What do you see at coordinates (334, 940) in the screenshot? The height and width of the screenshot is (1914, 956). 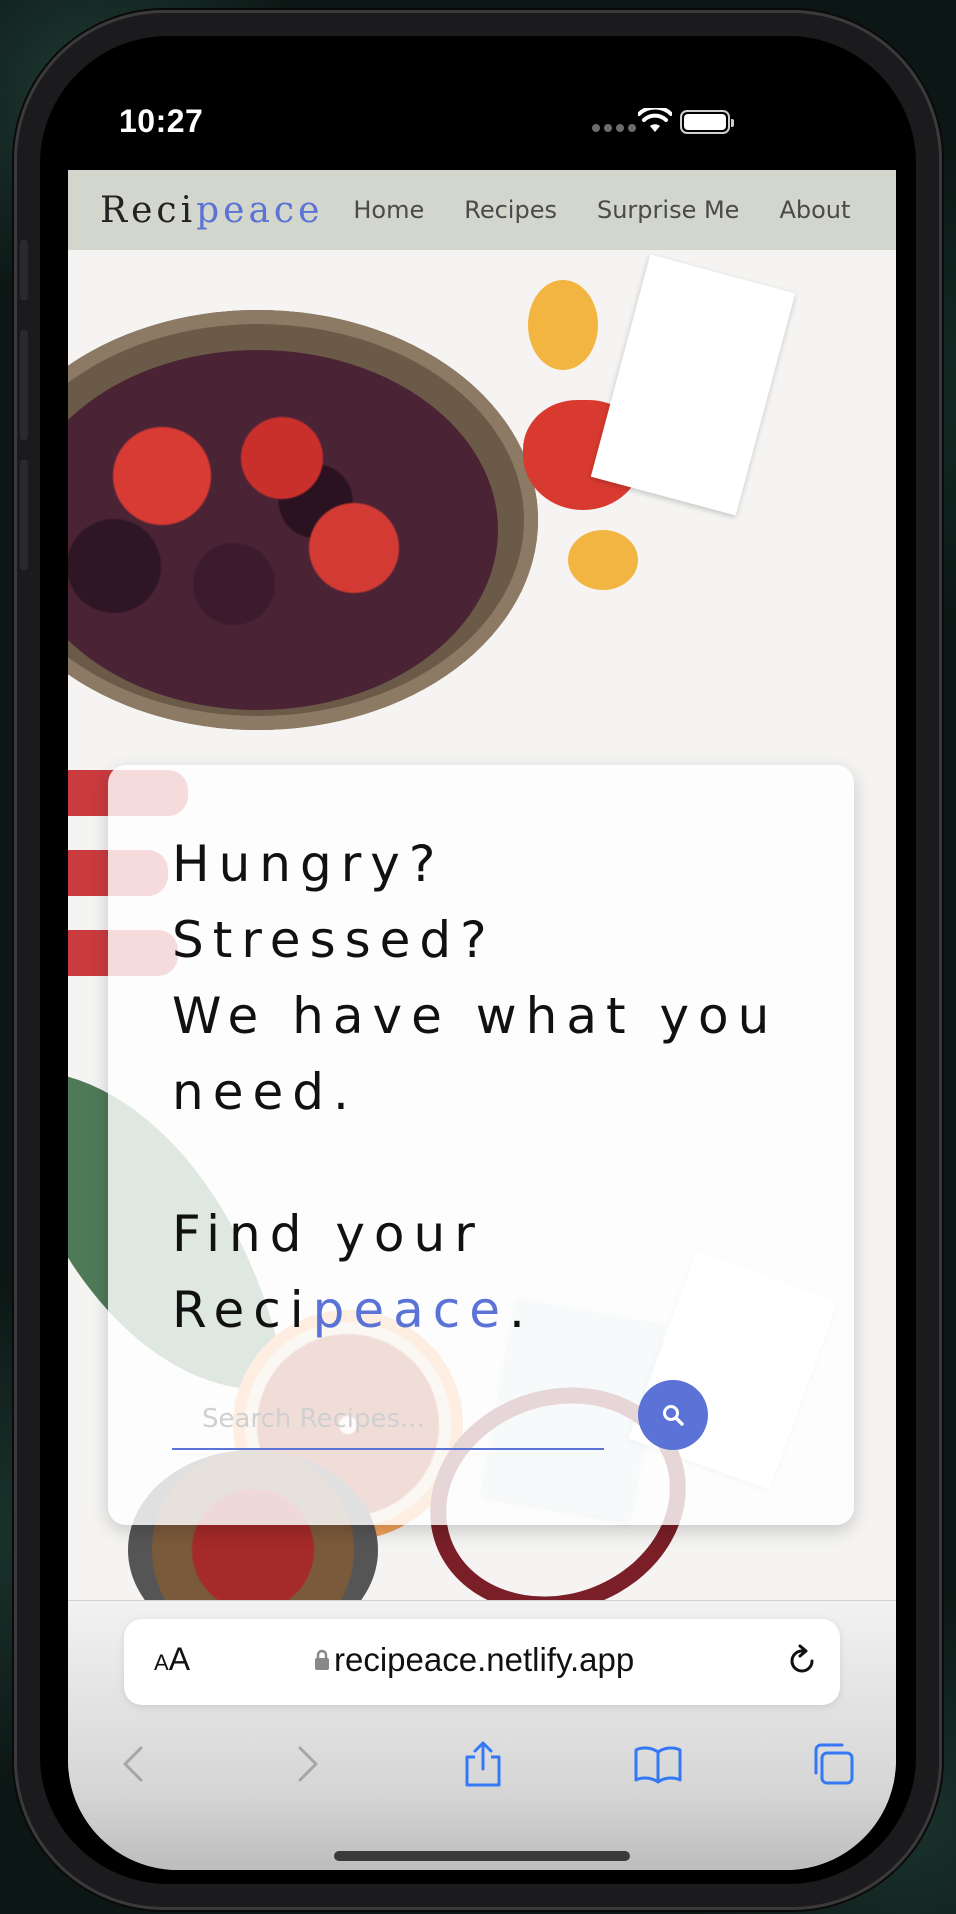 I see `hero-line-stressed: Stressed?` at bounding box center [334, 940].